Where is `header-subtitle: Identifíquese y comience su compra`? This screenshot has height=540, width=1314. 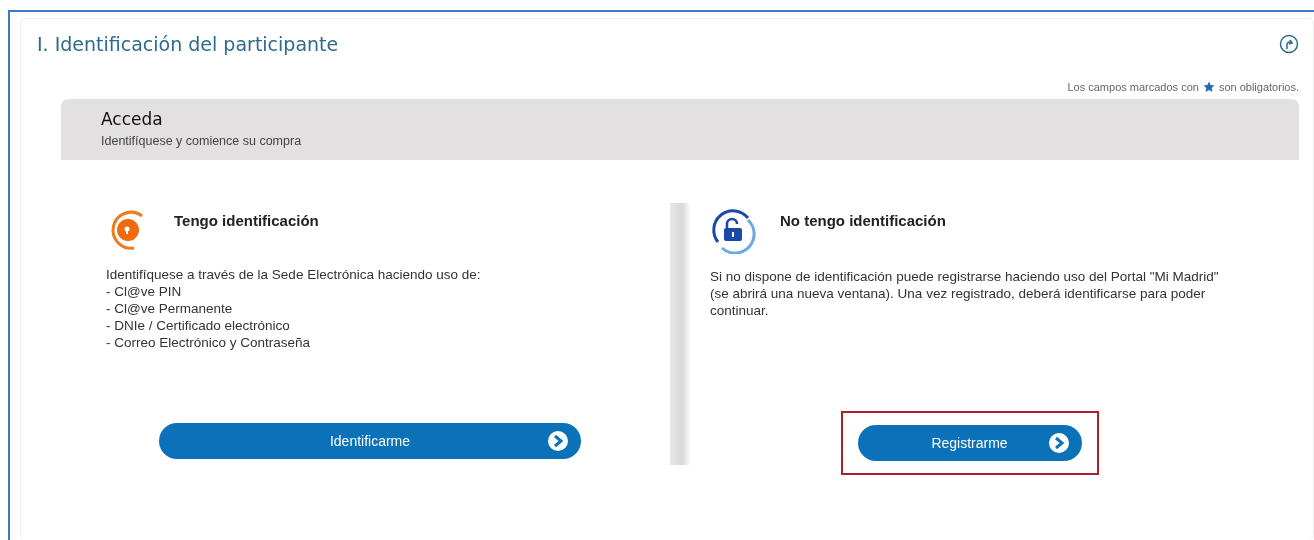
header-subtitle: Identifíquese y comience su compra is located at coordinates (202, 141).